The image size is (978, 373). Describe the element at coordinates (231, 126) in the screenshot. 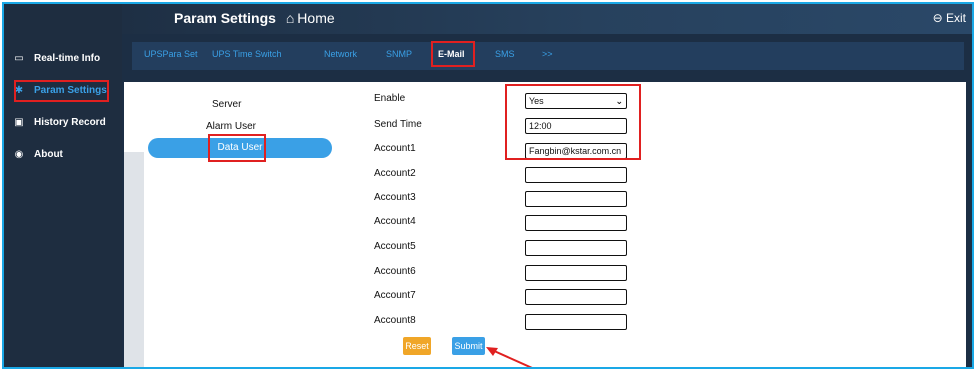

I see `subnav-alarm-user: Alarm User` at that location.